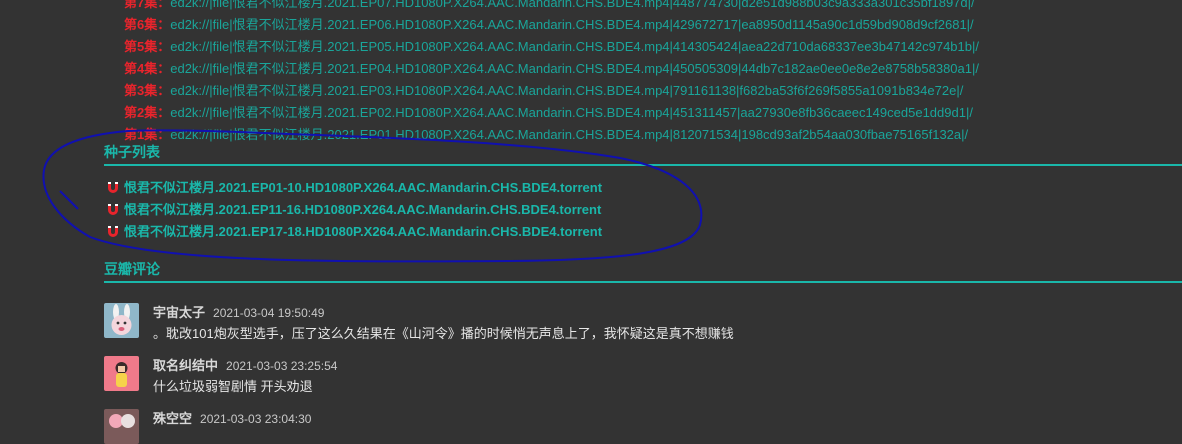  I want to click on comment-item: 殊空空 2021-03-03 23:04:30, so click(207, 426).